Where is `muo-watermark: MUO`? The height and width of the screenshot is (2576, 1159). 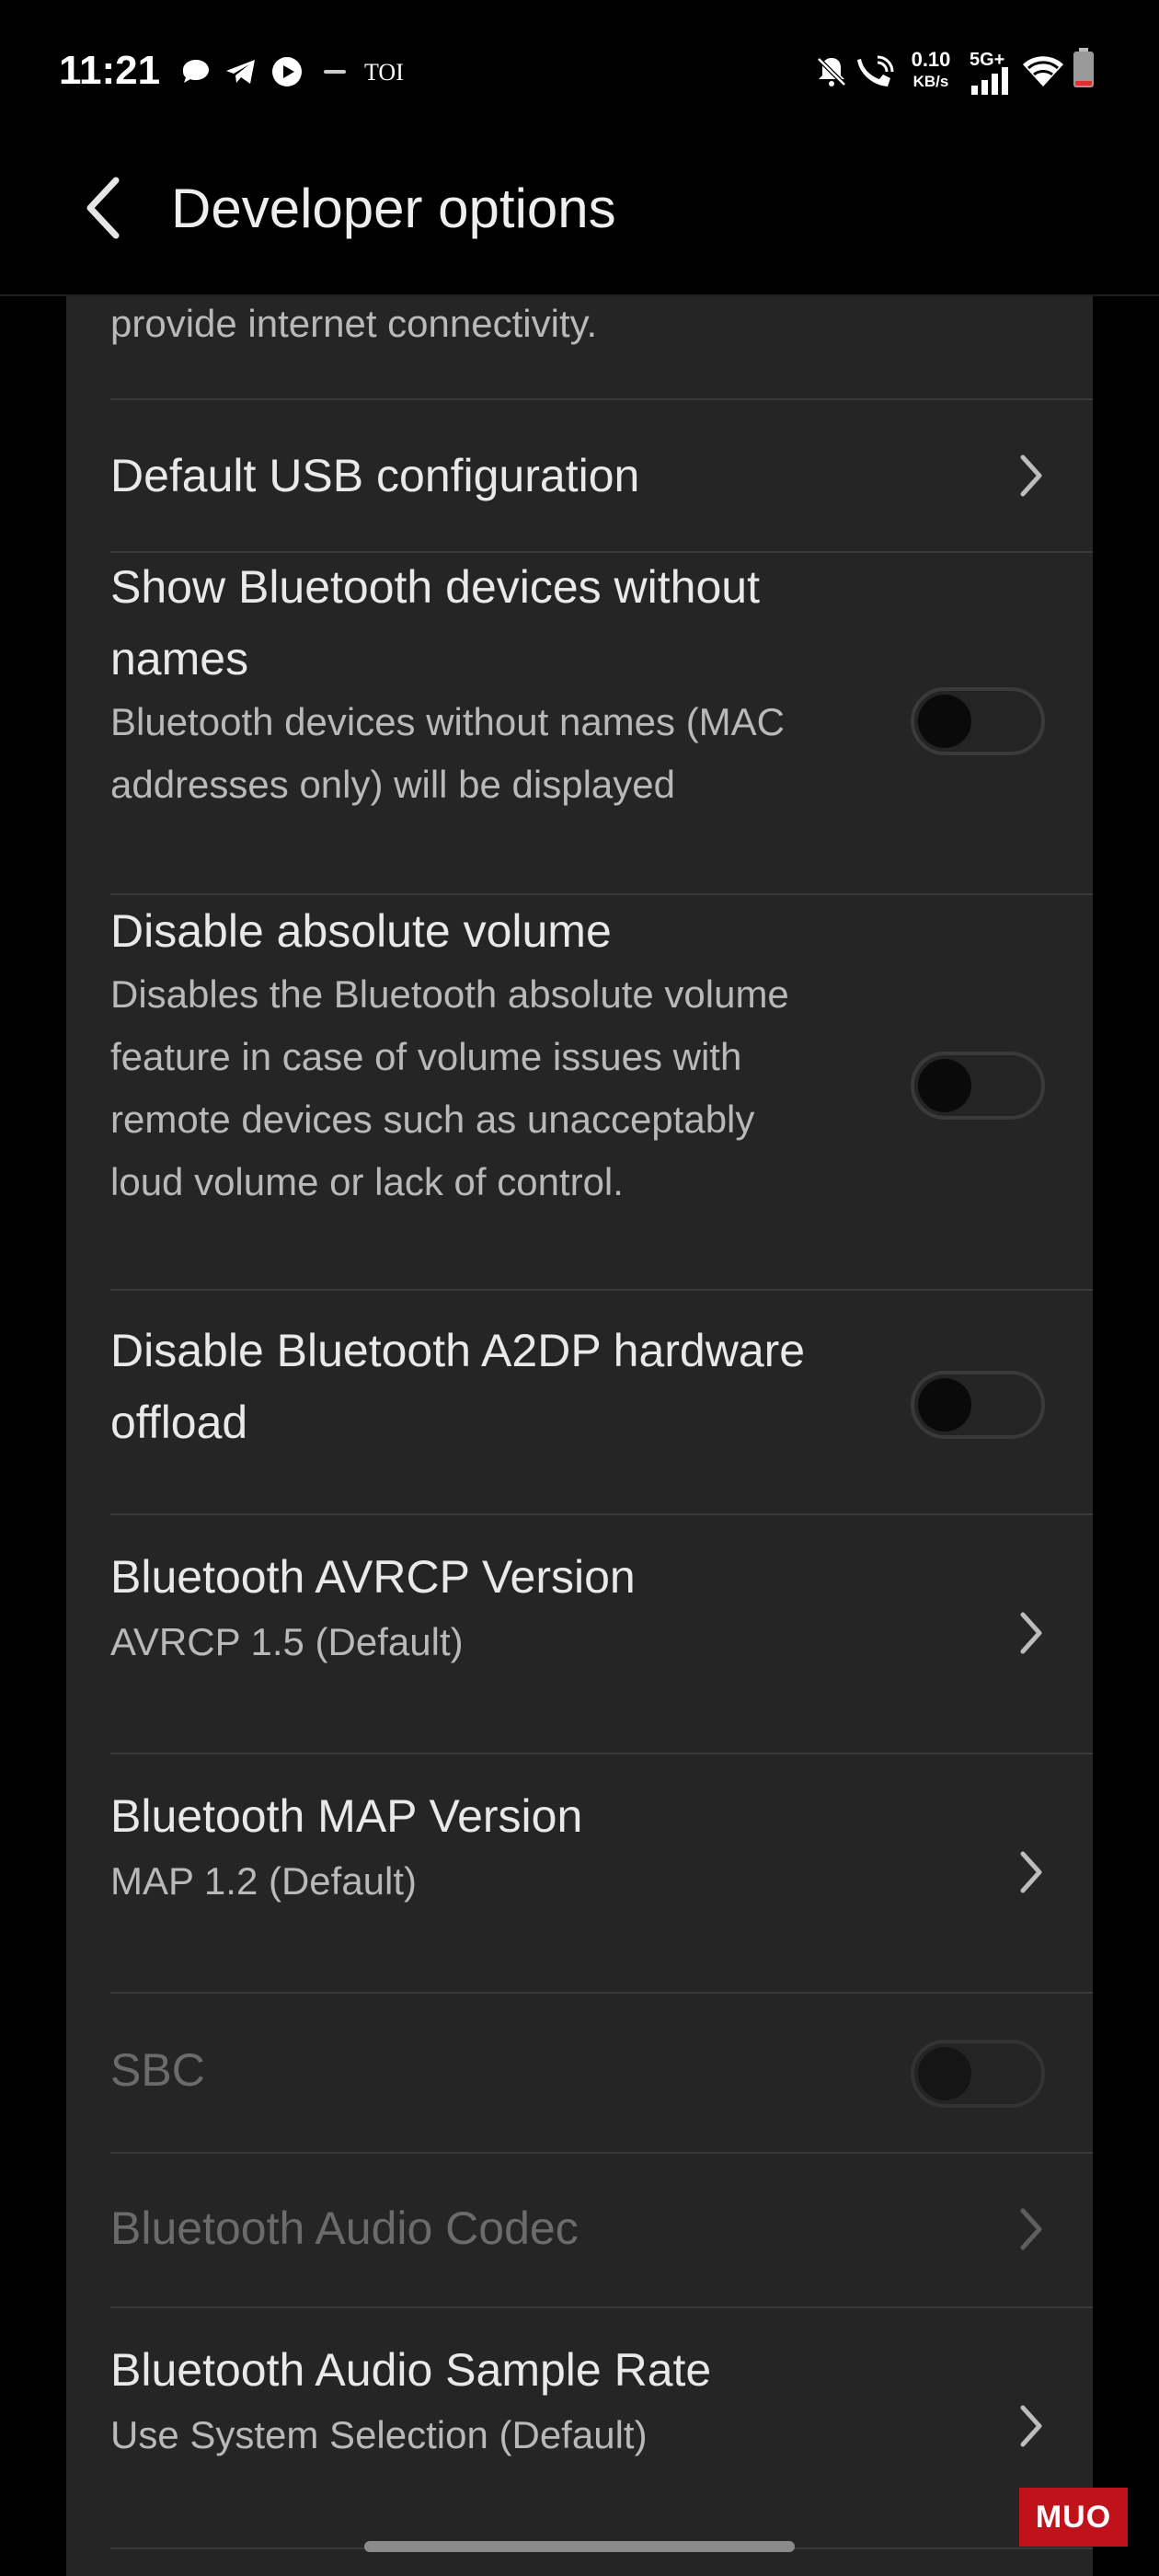
muo-watermark: MUO is located at coordinates (1073, 2517).